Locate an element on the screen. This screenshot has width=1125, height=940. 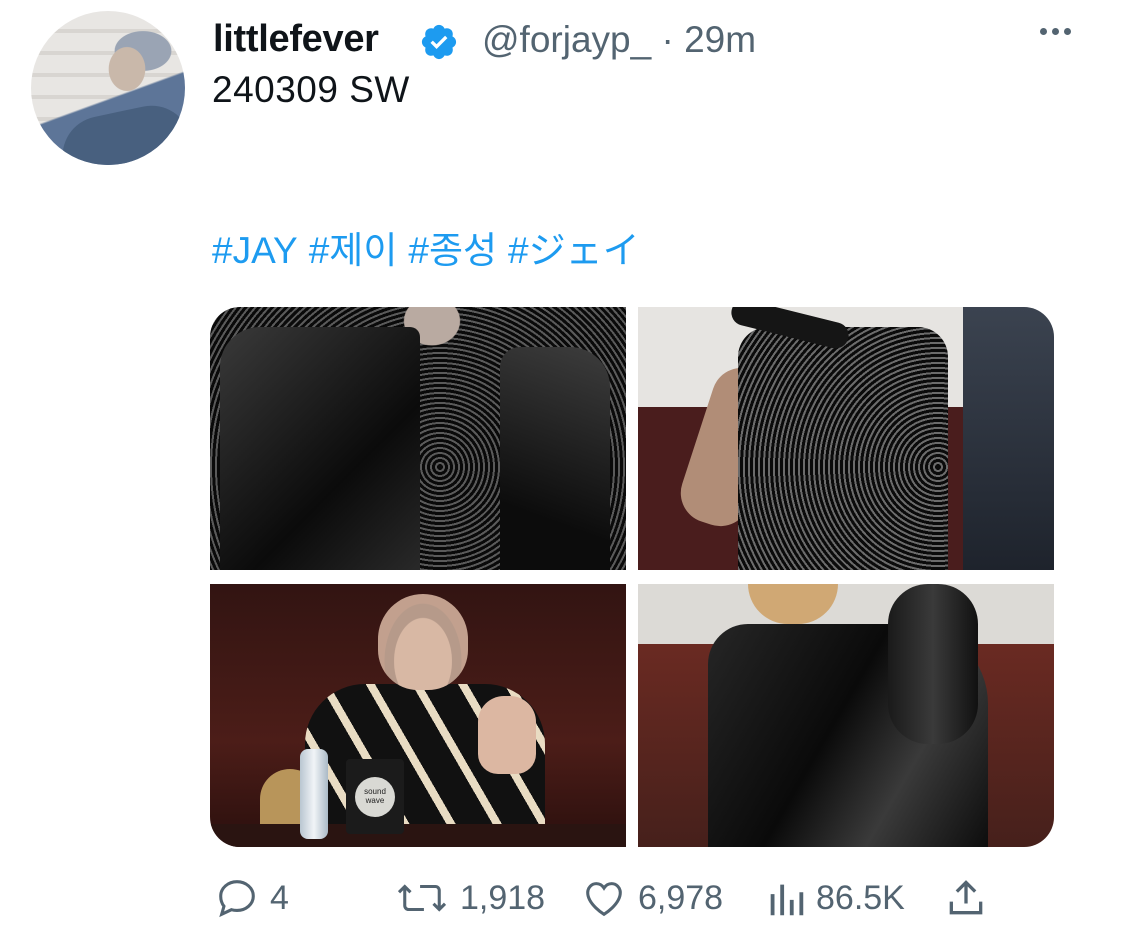
views-button: 86.5K is located at coordinates (835, 898).